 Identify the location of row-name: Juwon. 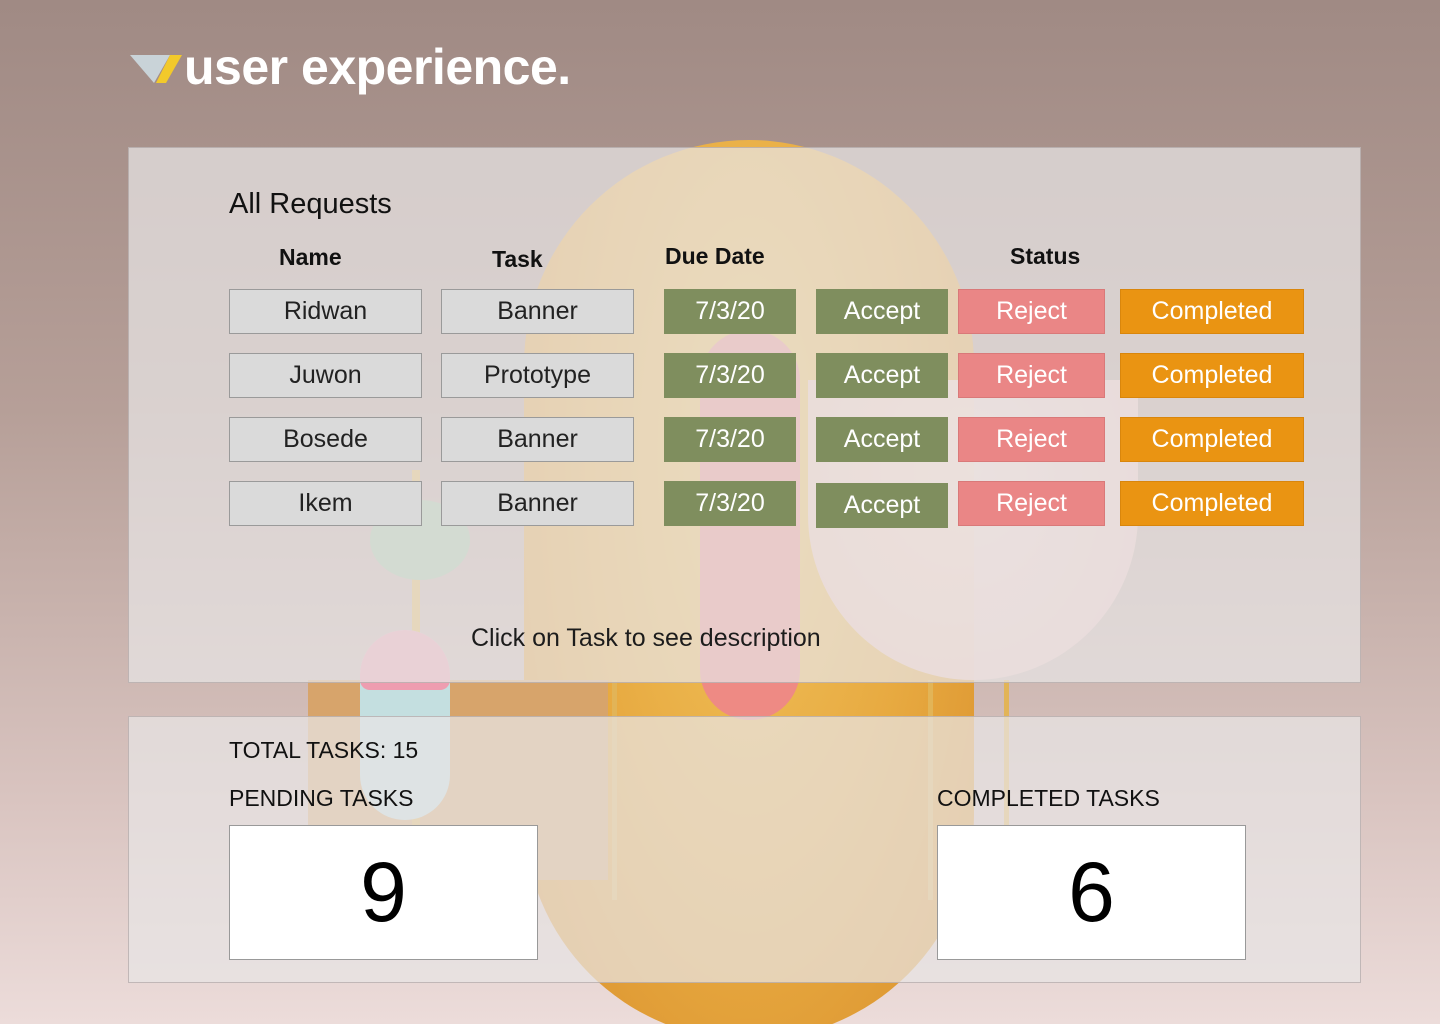
(325, 375).